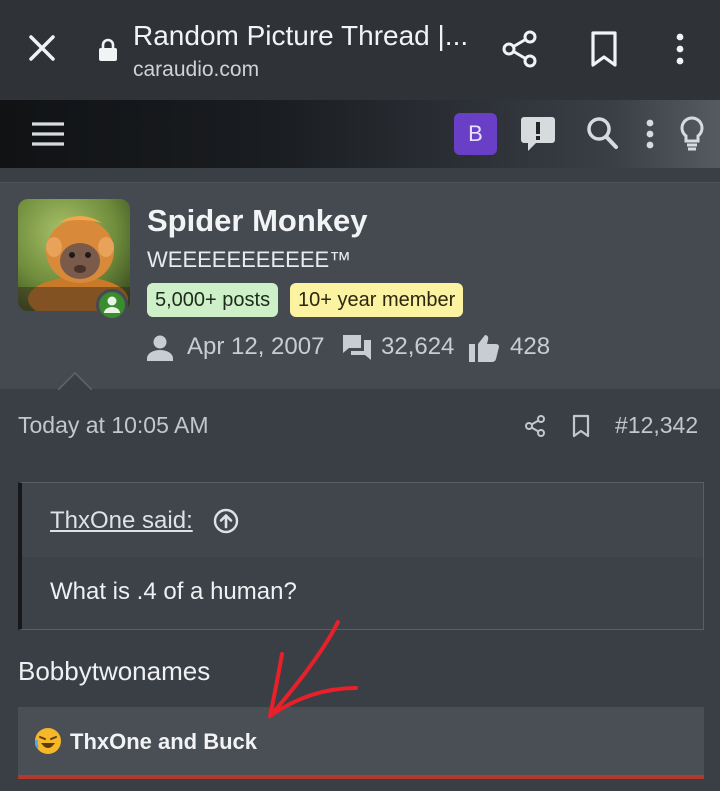  What do you see at coordinates (163, 742) in the screenshot?
I see `reactions-text: ThxOne and Buck` at bounding box center [163, 742].